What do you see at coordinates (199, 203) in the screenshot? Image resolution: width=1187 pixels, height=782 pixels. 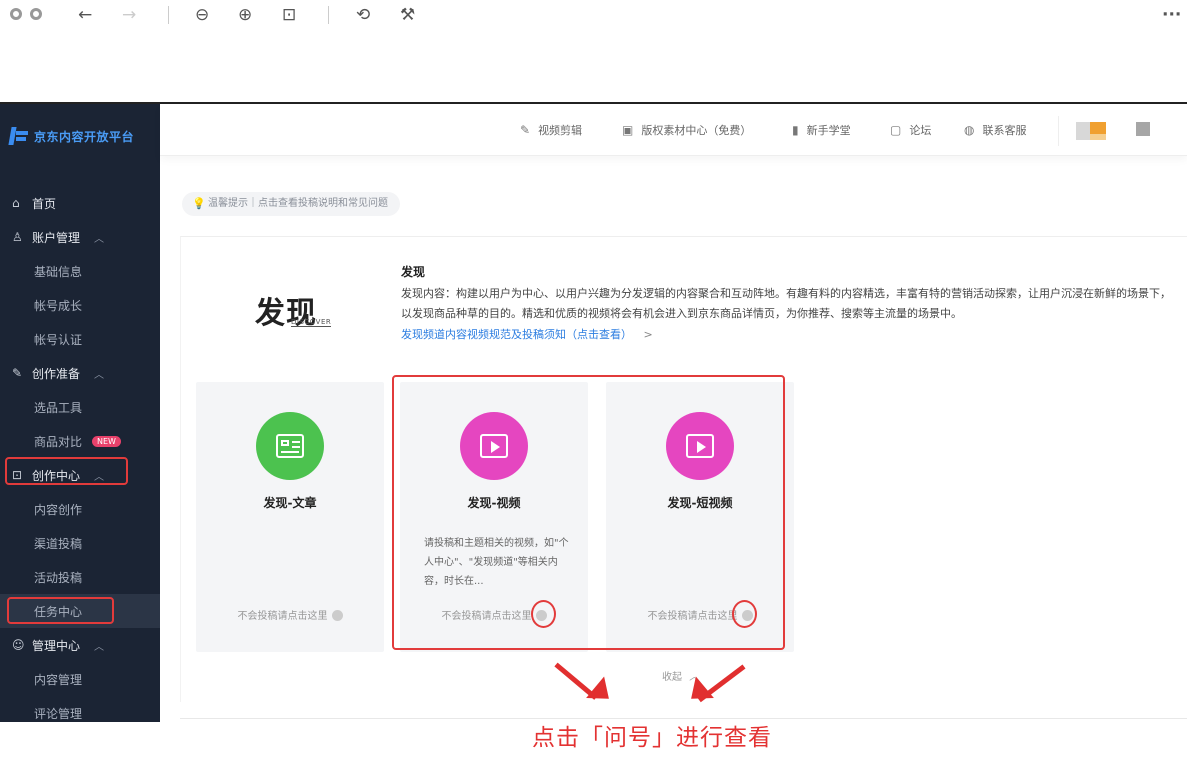 I see `bulb-icon: 💡` at bounding box center [199, 203].